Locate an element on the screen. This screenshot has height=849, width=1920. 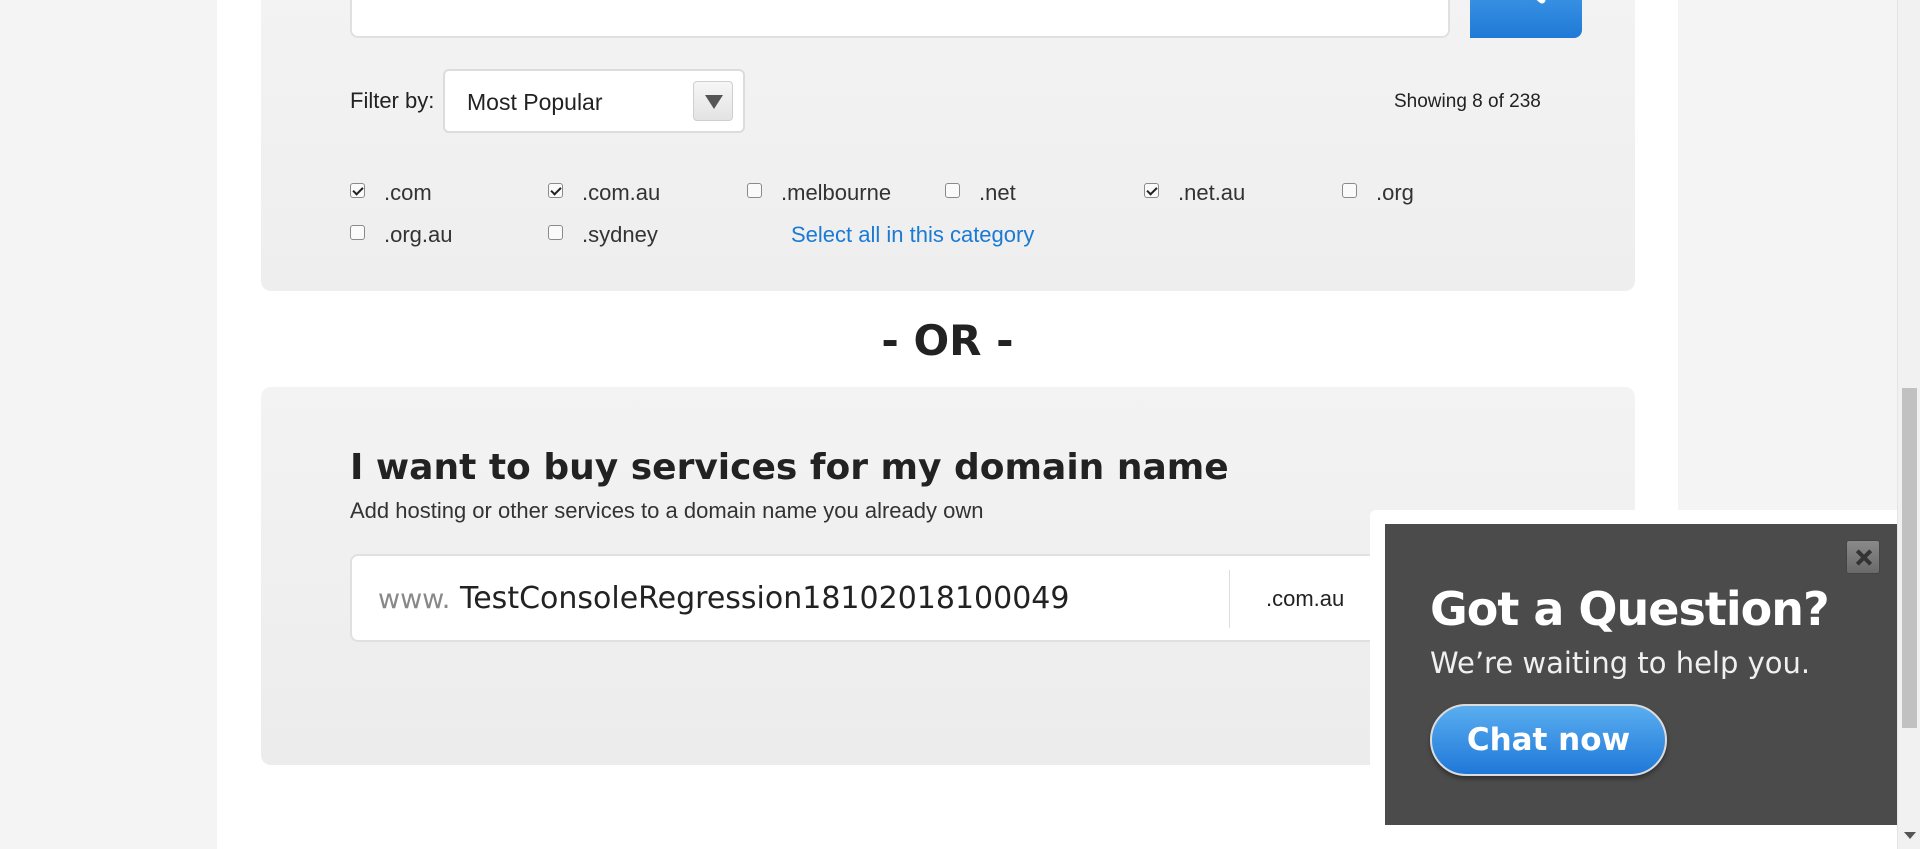
filter-select-value: Most Popular is located at coordinates (535, 102).